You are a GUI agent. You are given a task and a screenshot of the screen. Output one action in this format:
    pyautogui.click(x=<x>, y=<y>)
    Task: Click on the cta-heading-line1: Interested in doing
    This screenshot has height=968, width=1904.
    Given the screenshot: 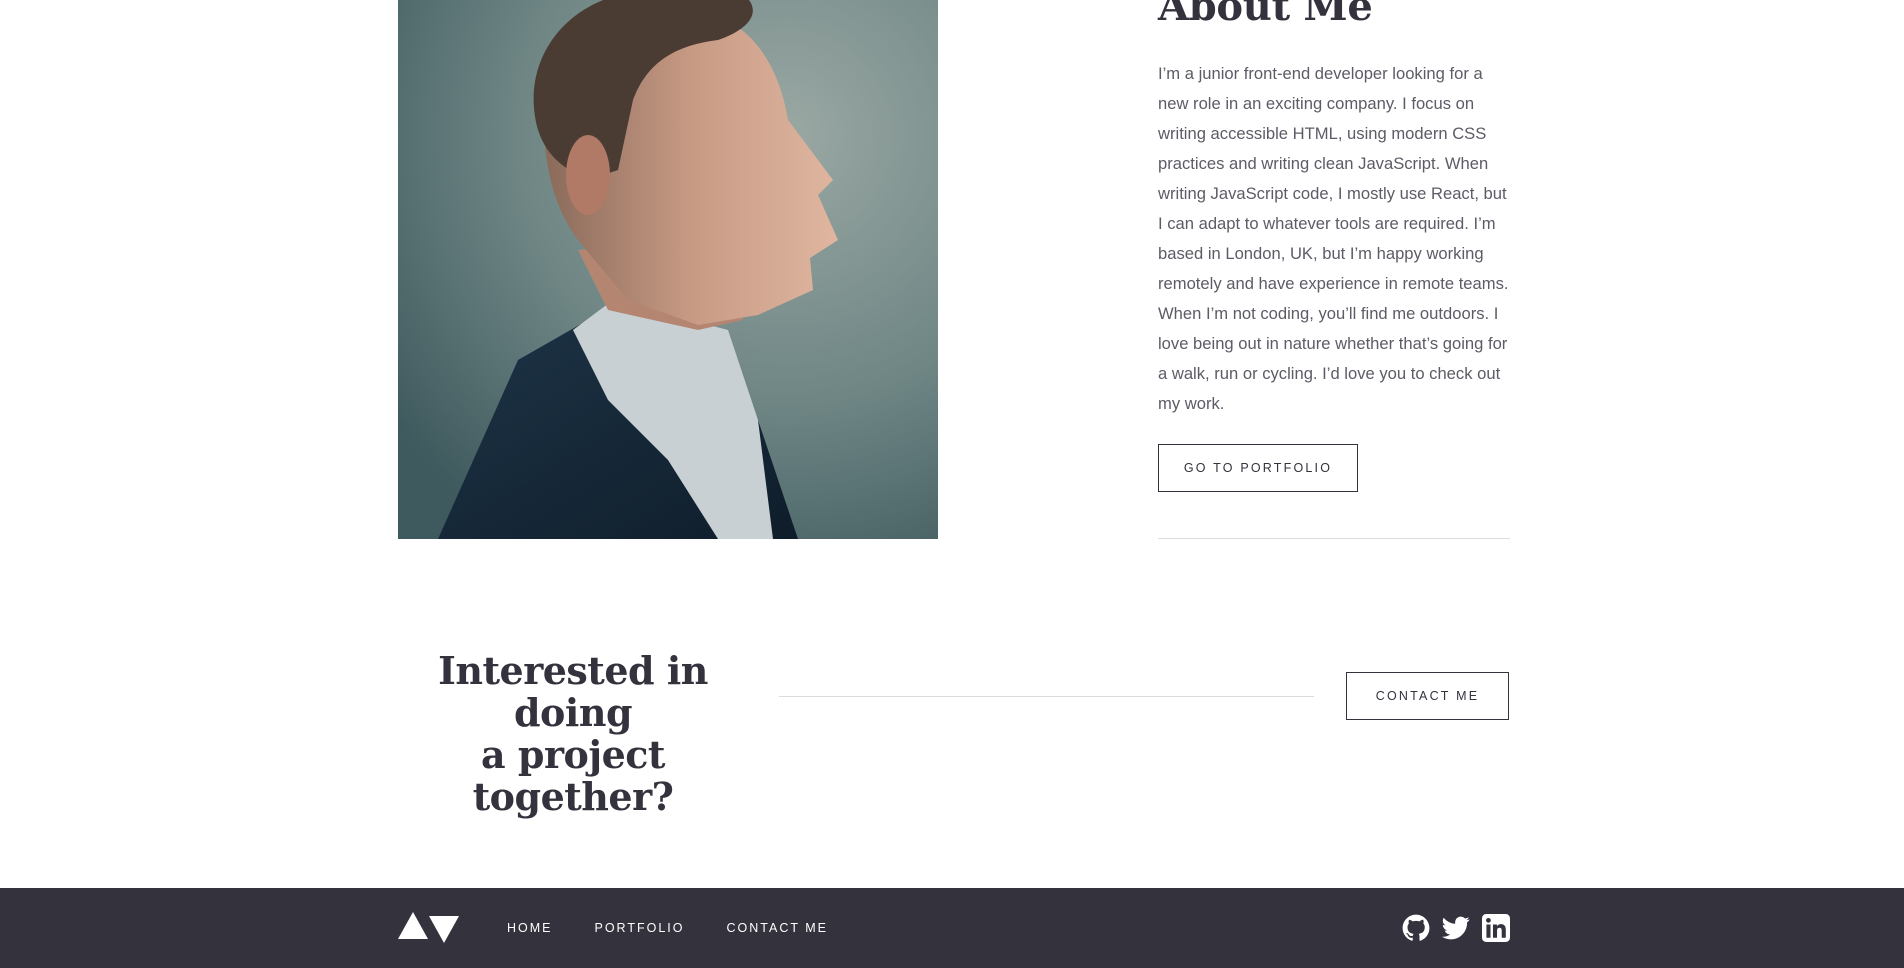 What is the action you would take?
    pyautogui.click(x=573, y=691)
    